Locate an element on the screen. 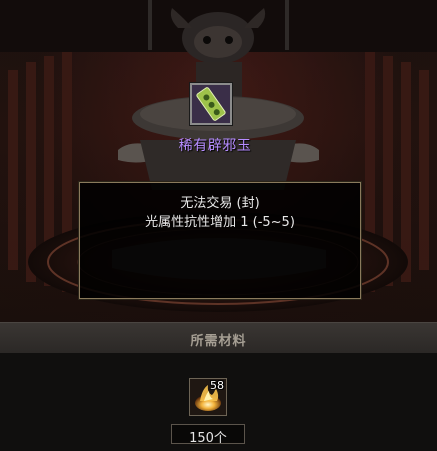 Image resolution: width=437 pixels, height=451 pixels. materials-header: 所需材料 is located at coordinates (218, 338).